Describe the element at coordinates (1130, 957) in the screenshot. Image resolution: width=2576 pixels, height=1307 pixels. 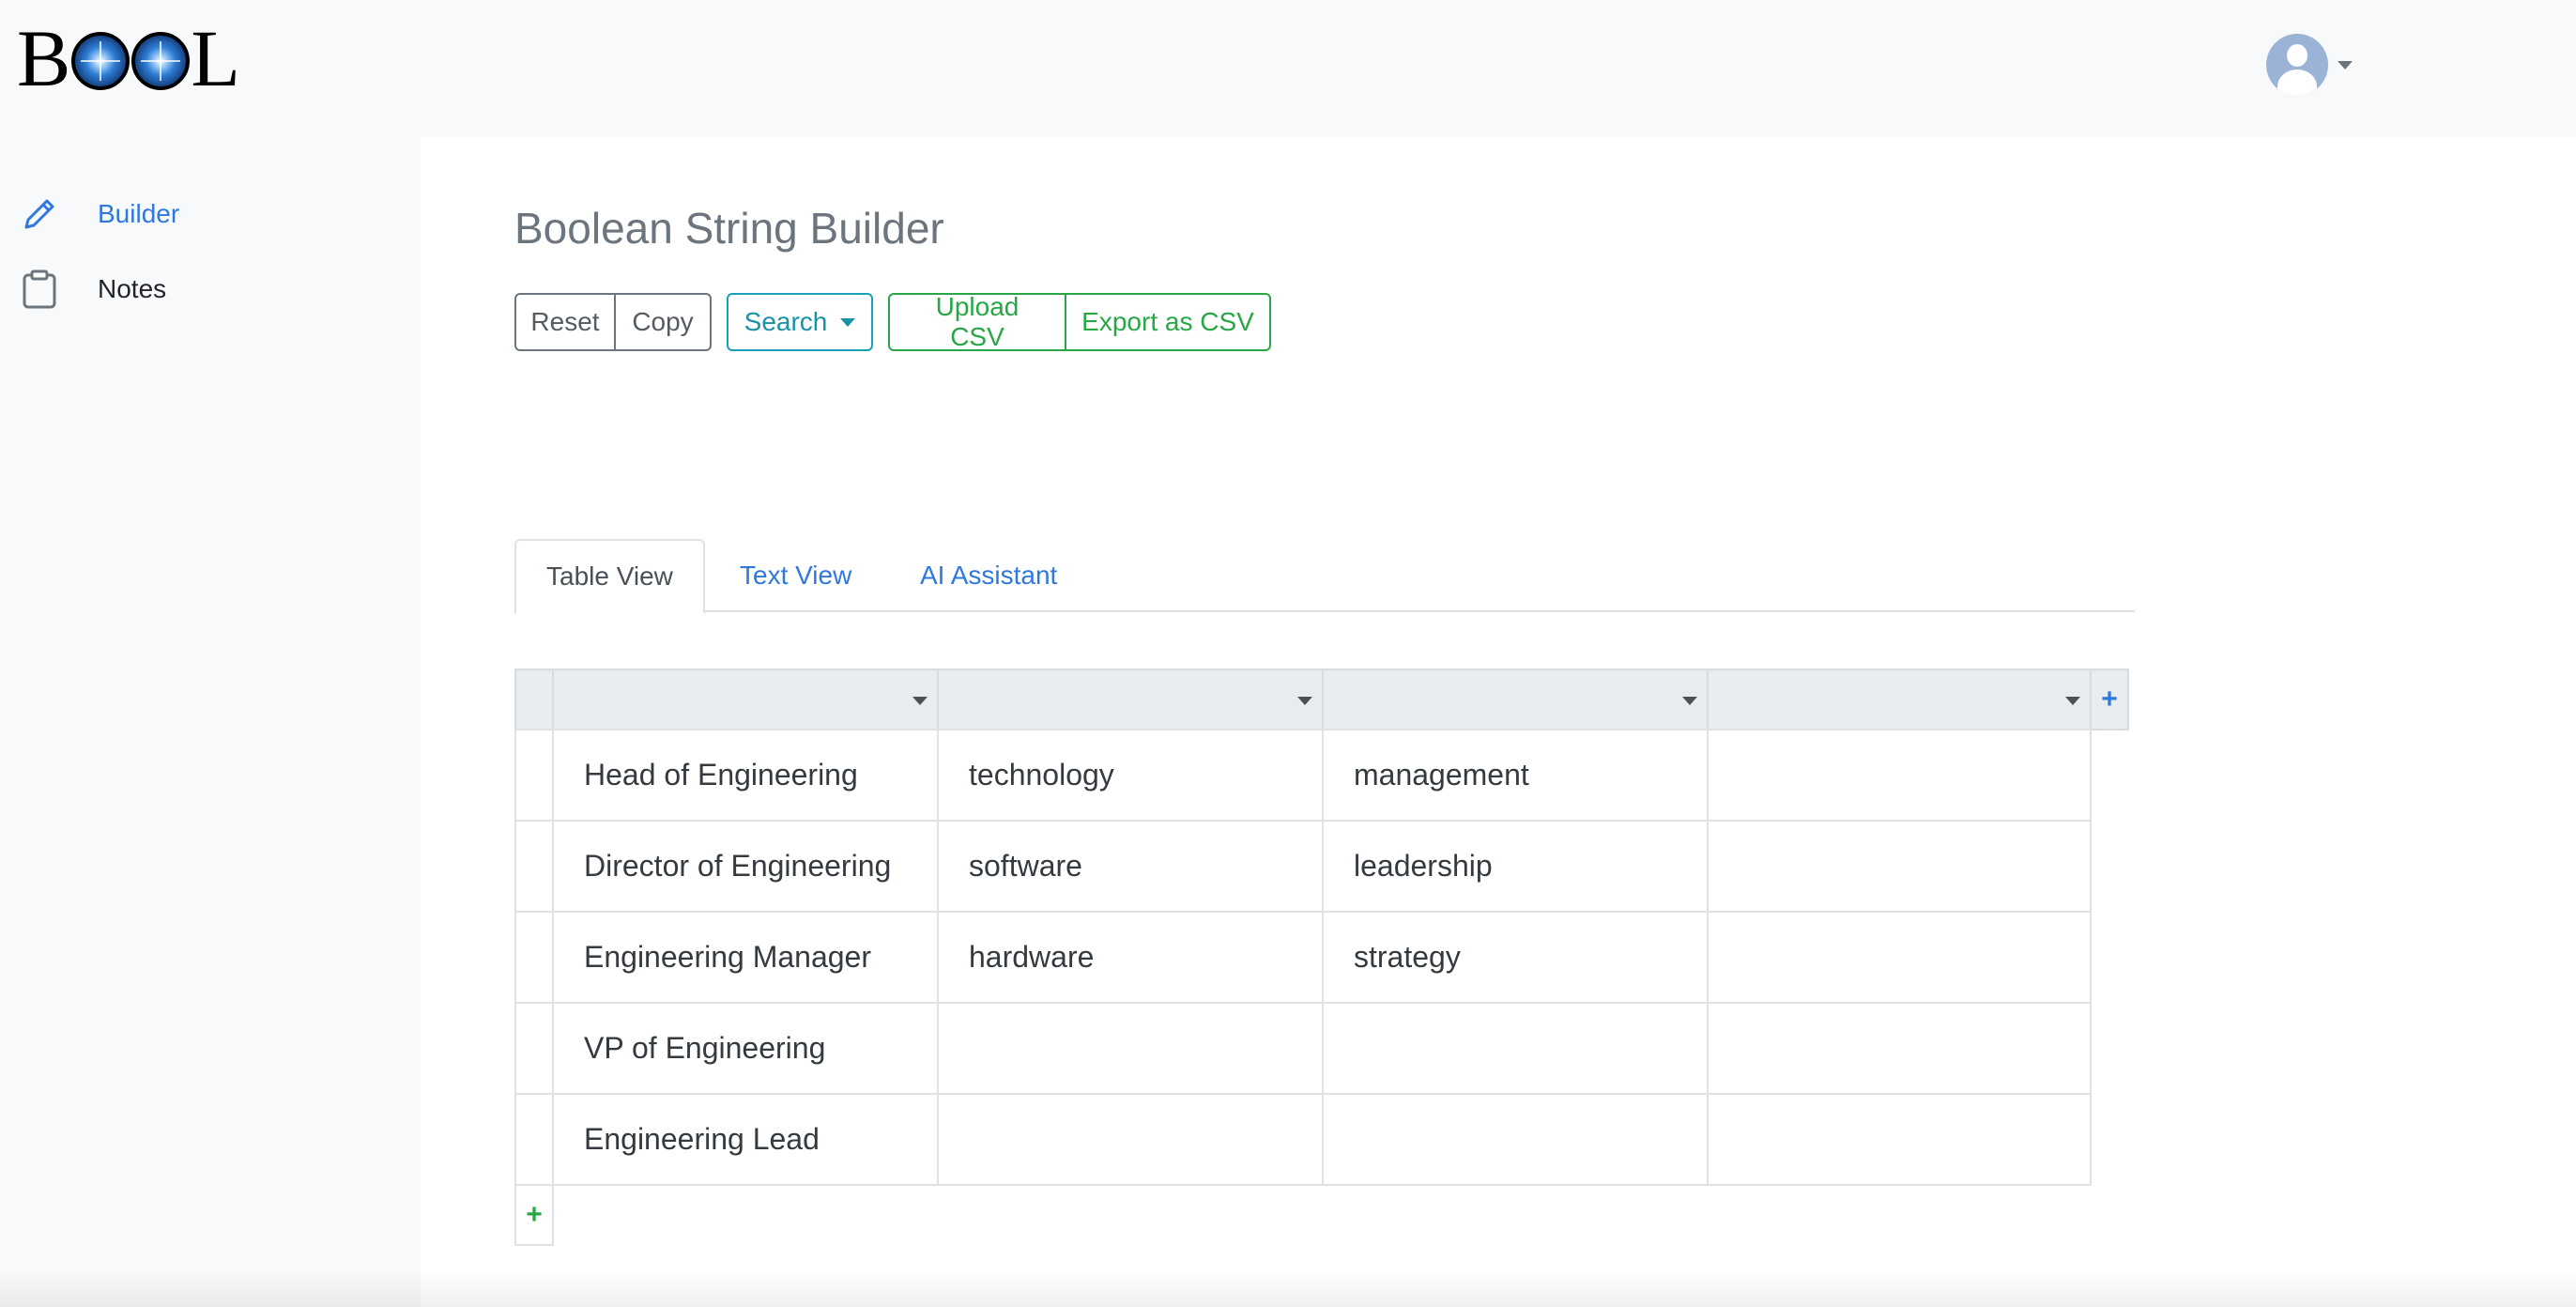
I see `table-cell: hardware` at that location.